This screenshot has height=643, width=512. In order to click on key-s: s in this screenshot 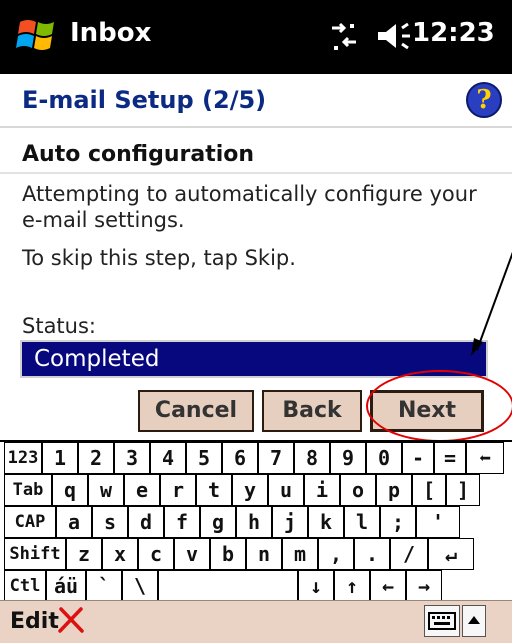, I will do `click(110, 522)`.